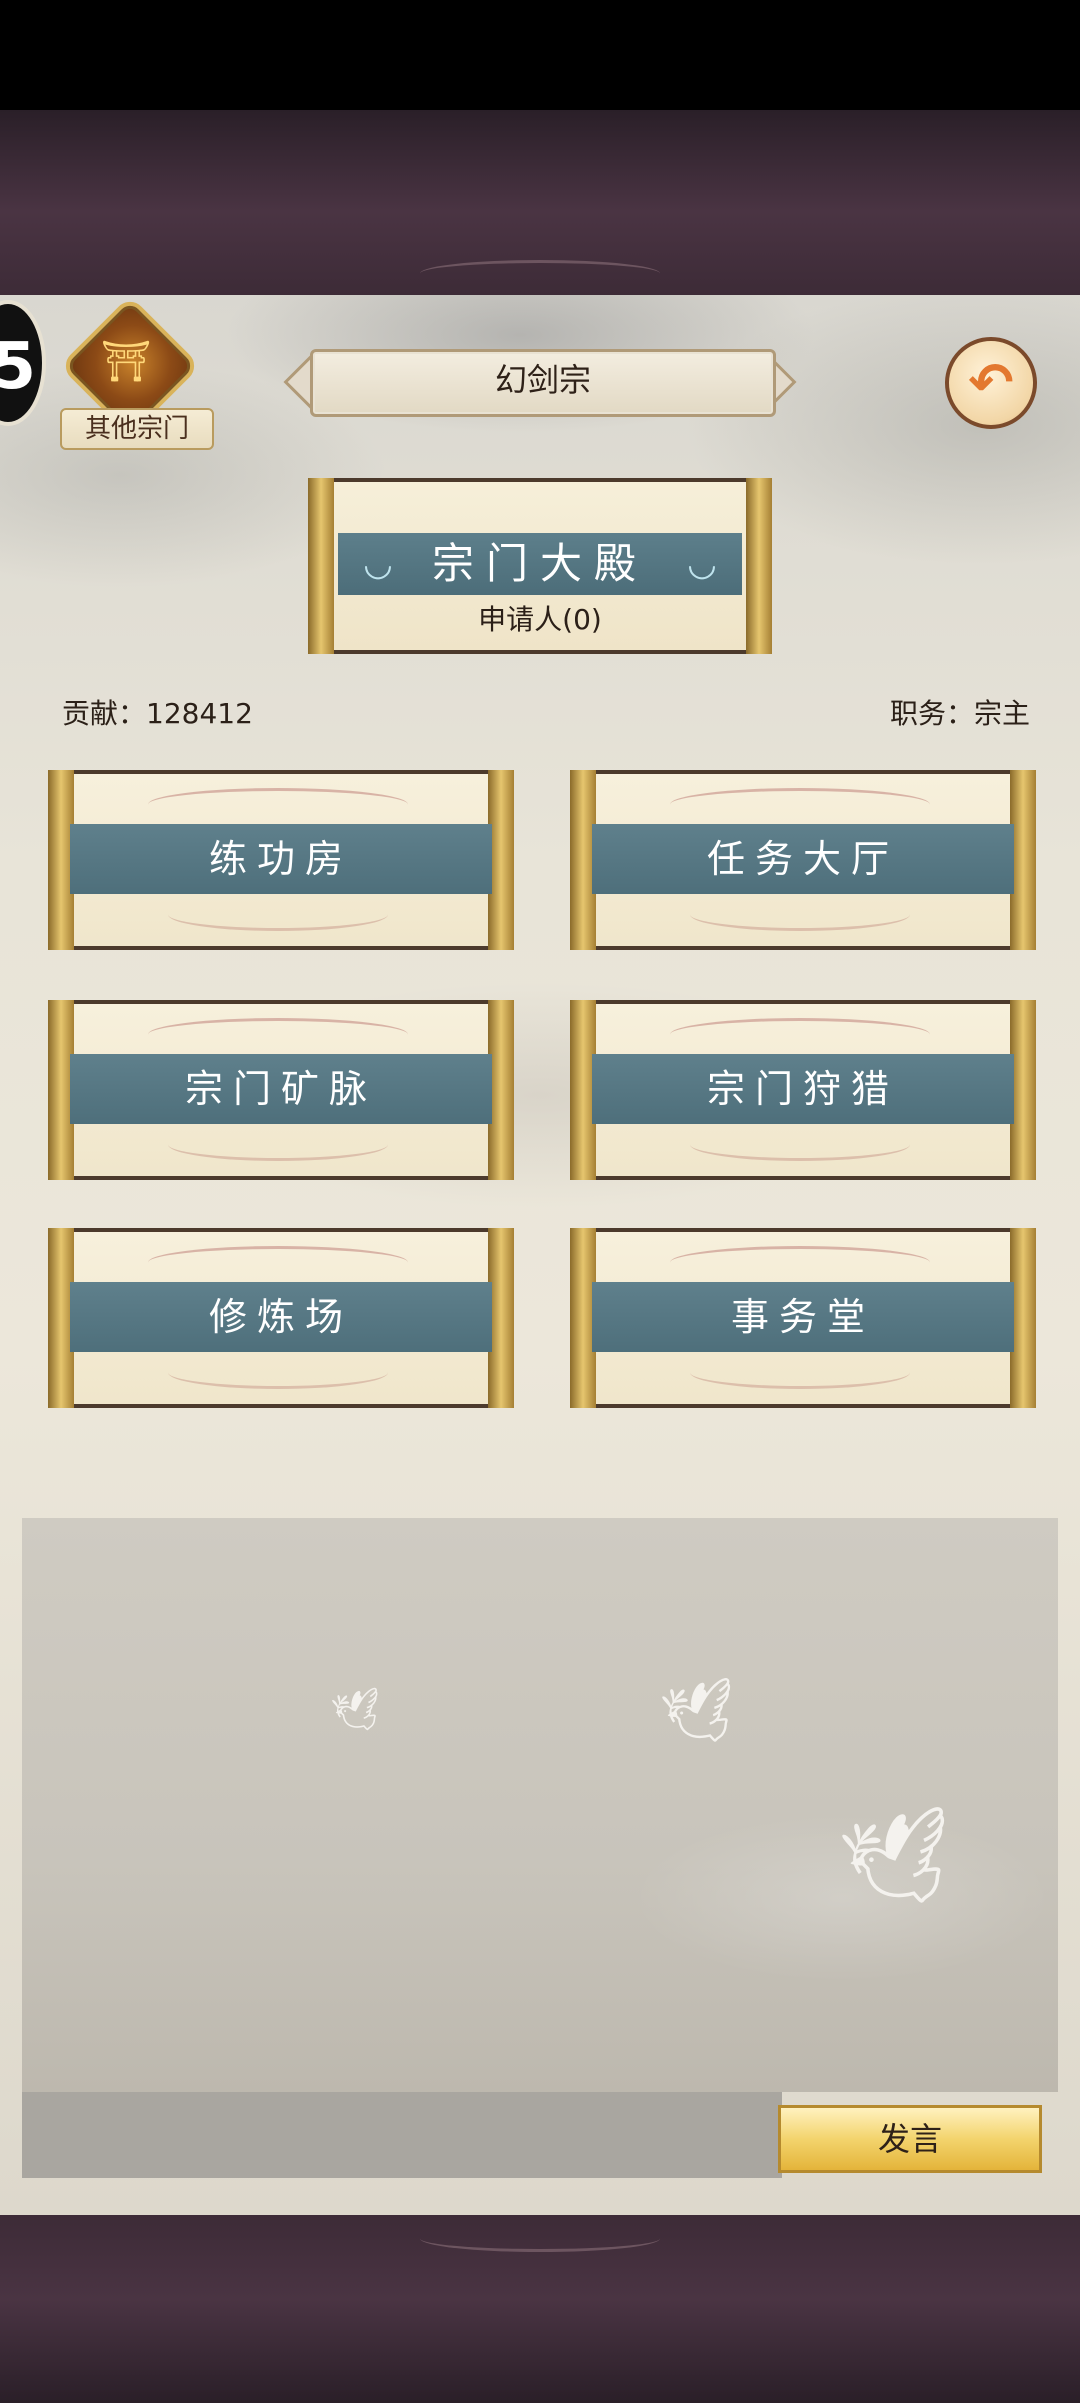 This screenshot has height=2403, width=1080. Describe the element at coordinates (540, 2309) in the screenshot. I see `bottom-decorative-band` at that location.